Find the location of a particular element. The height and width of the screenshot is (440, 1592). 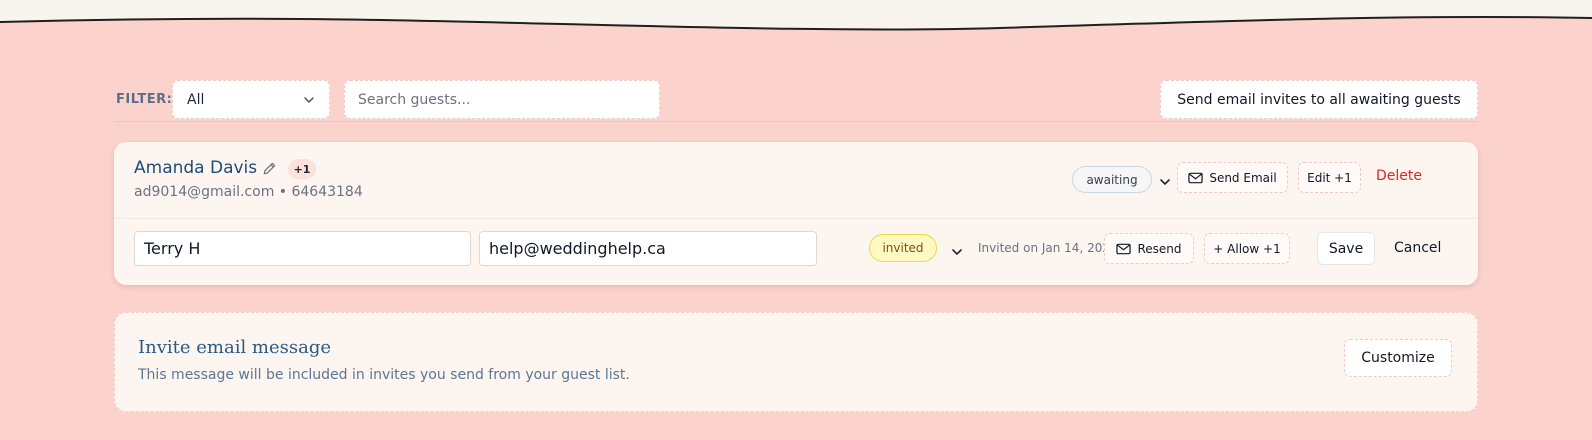

pencil-icon is located at coordinates (269, 170).